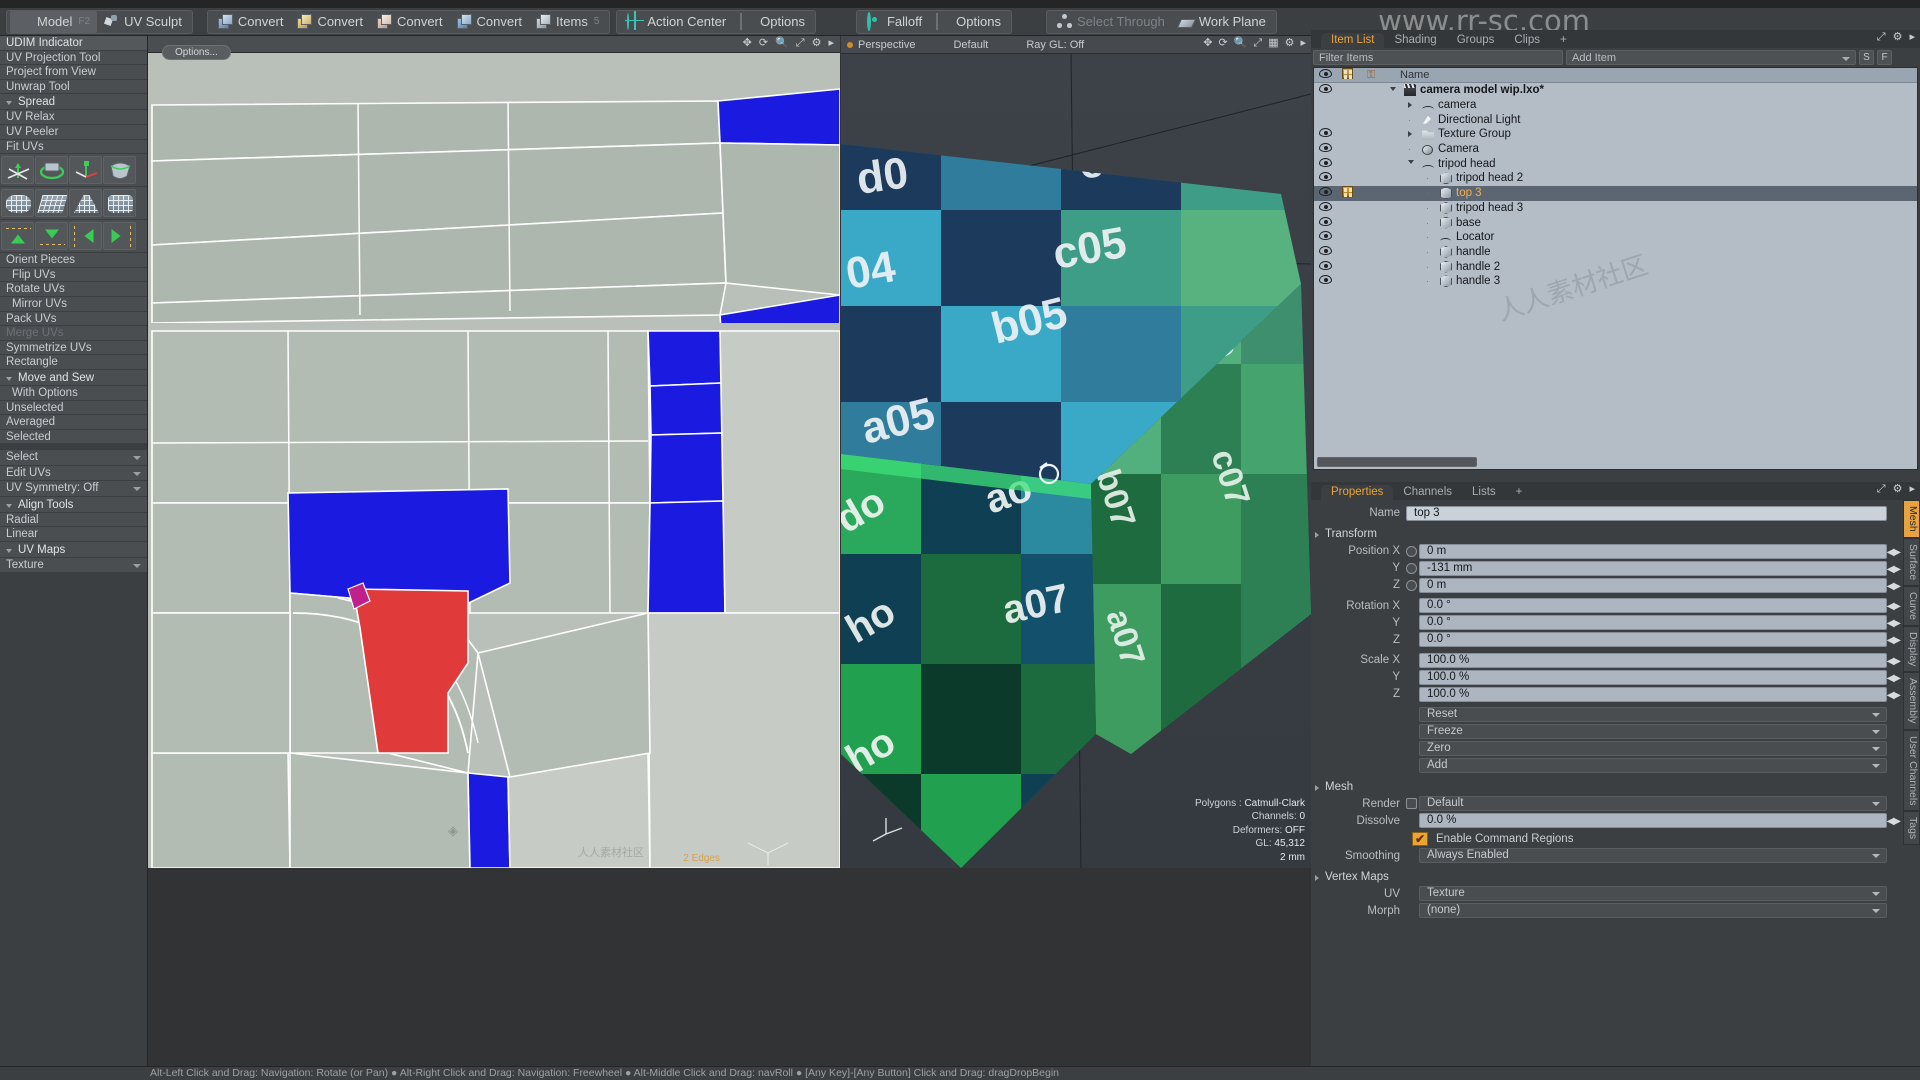  Describe the element at coordinates (1881, 37) in the screenshot. I see `popout-icon: ⤢` at that location.